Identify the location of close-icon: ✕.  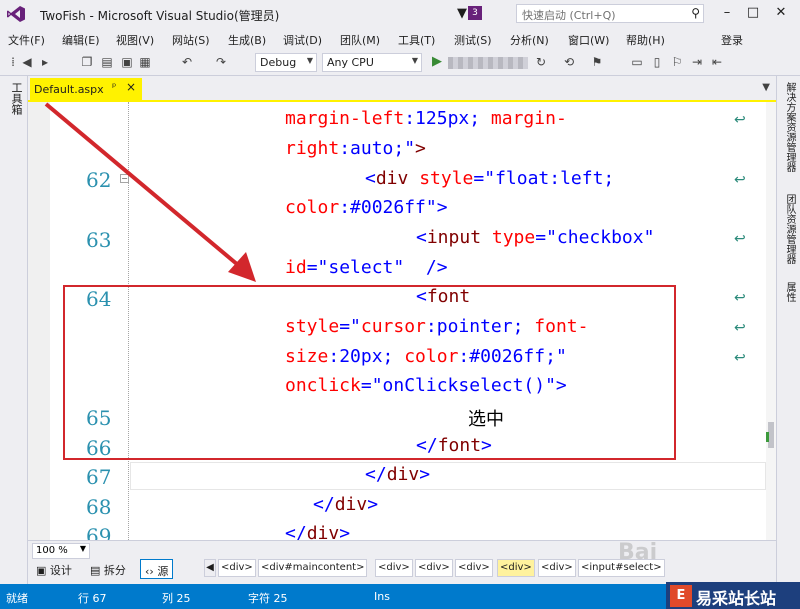
(781, 12).